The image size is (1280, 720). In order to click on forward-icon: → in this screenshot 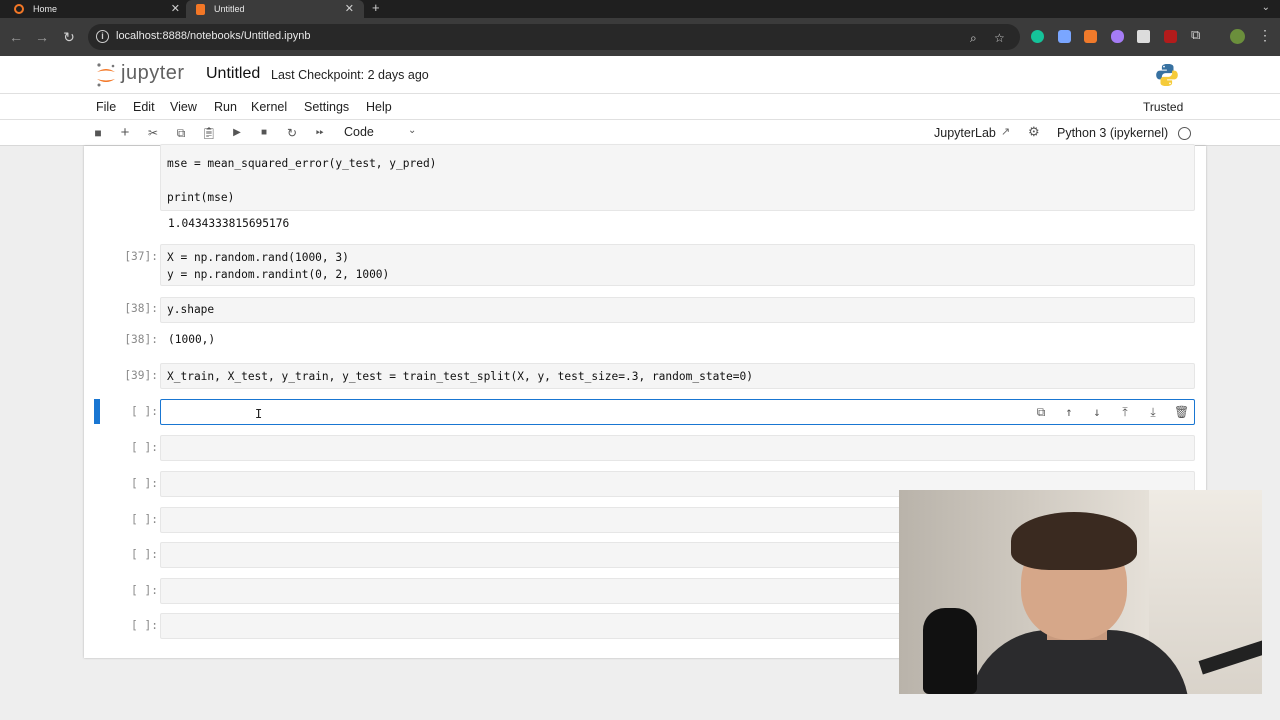, I will do `click(42, 37)`.